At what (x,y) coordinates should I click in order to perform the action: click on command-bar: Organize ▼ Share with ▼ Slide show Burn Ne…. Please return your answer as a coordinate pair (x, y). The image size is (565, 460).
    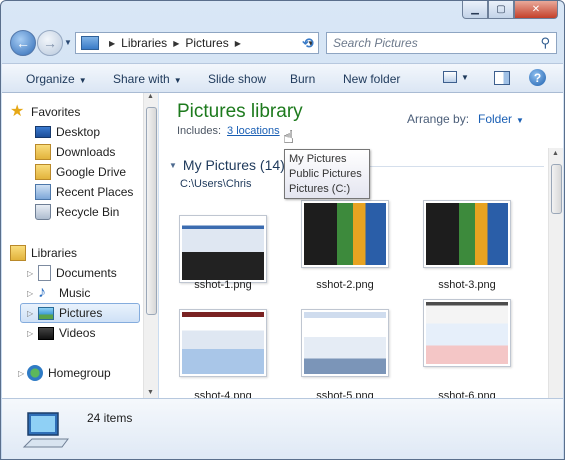
    Looking at the image, I should click on (282, 78).